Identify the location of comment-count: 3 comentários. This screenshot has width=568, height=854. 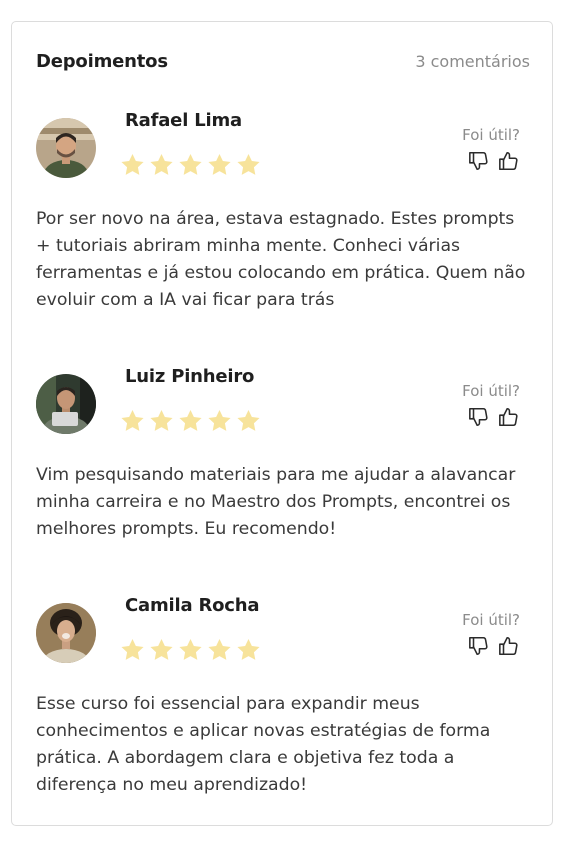
(472, 61).